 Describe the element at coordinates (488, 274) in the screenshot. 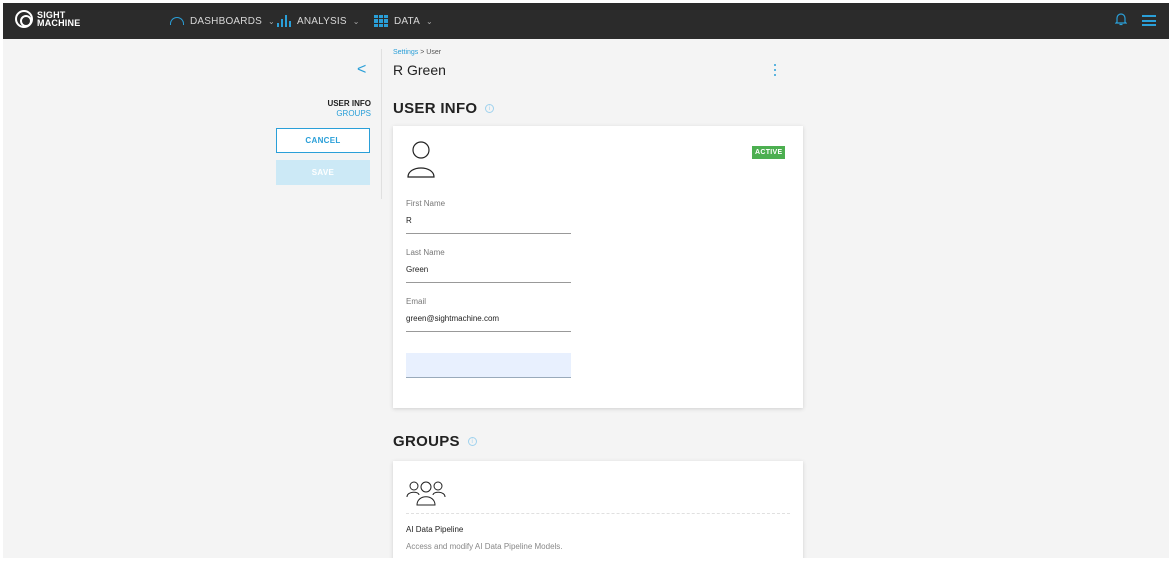

I see `last-name-field: Green` at that location.